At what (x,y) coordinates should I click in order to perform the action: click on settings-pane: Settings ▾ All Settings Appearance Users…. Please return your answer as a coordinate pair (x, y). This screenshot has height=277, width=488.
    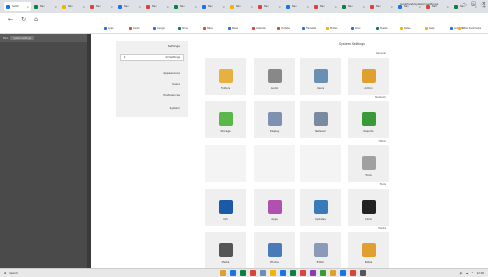
    Looking at the image, I should click on (152, 79).